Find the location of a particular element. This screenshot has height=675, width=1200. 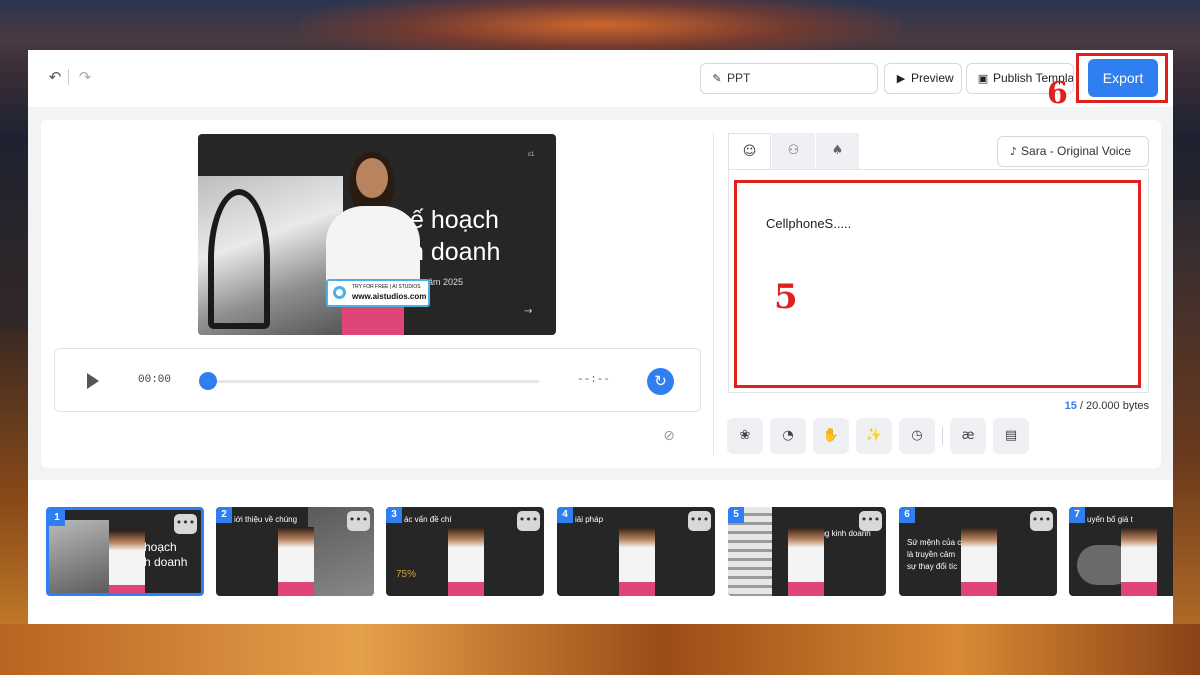

pencil-icon: ✎ is located at coordinates (717, 78).